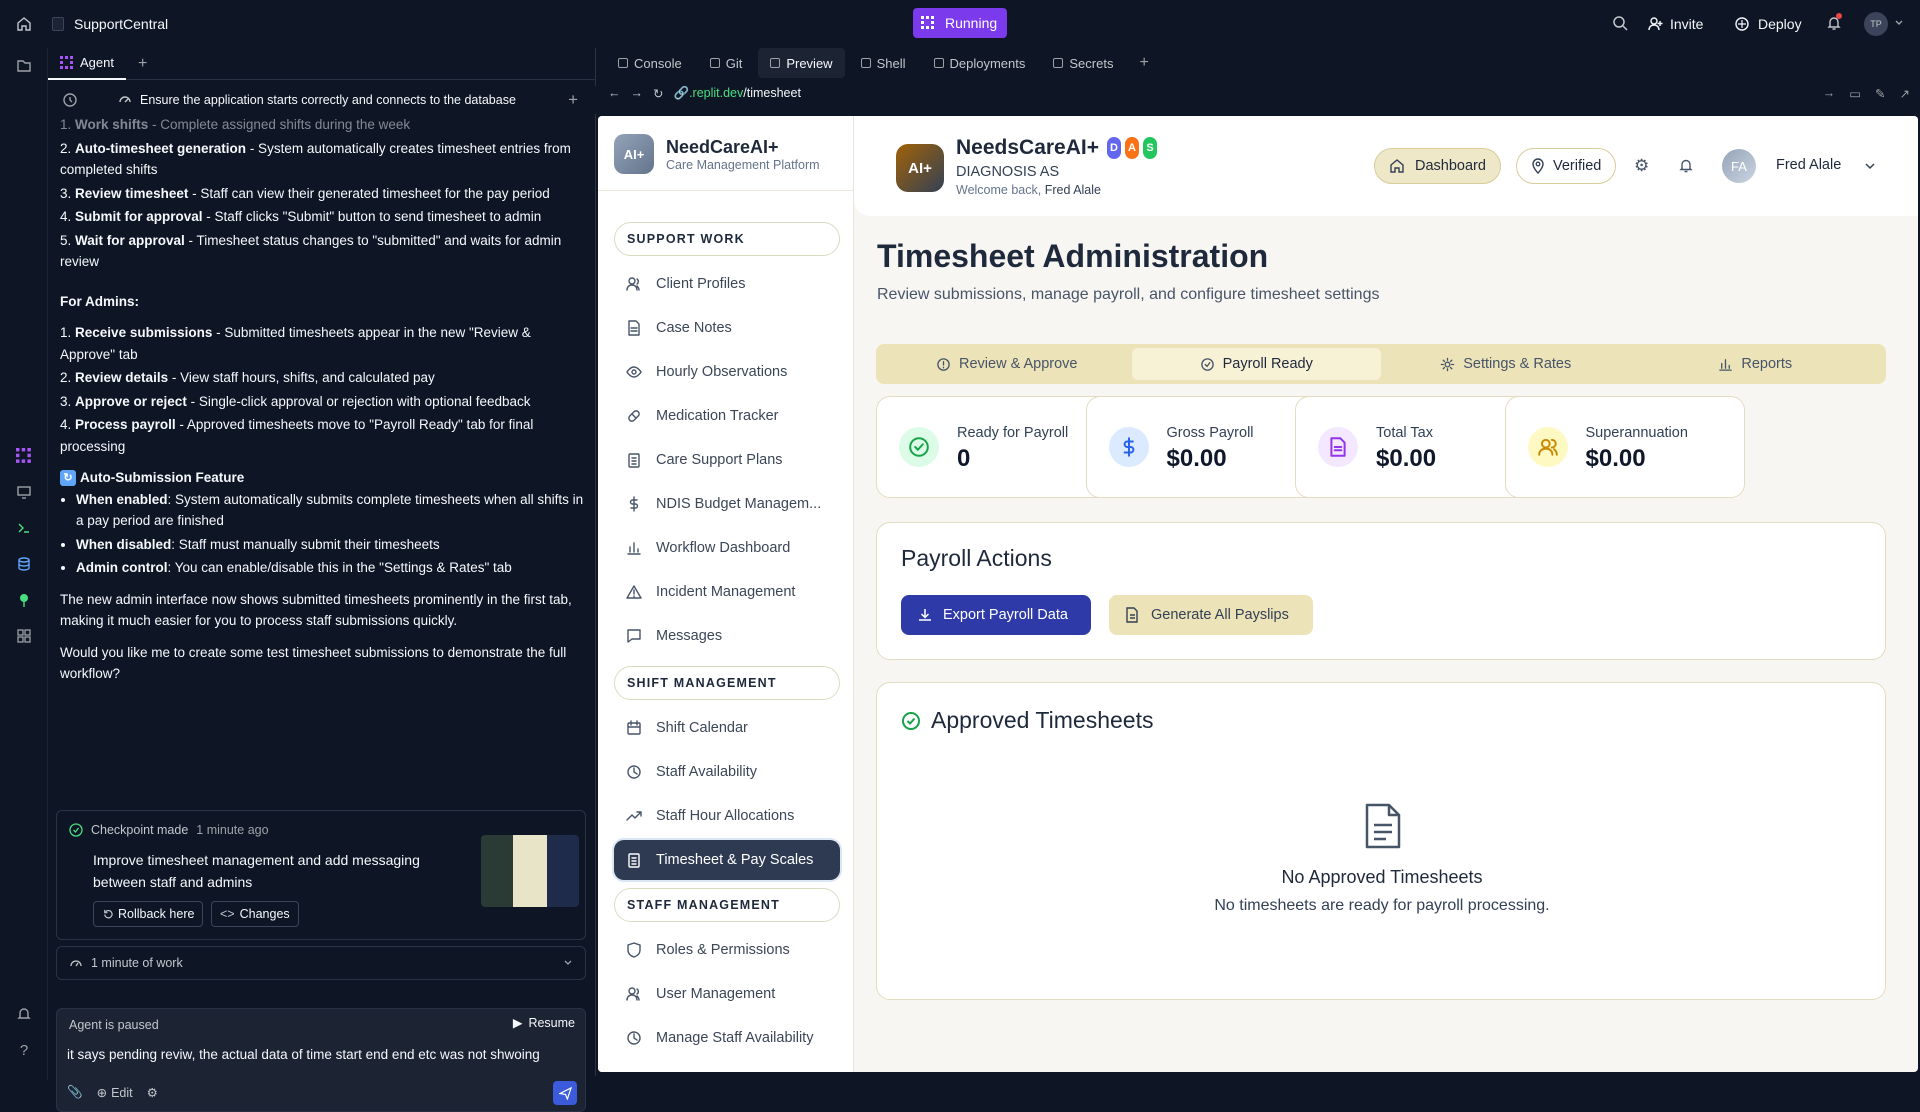  I want to click on work-summary-row: 1 minute of work, so click(321, 963).